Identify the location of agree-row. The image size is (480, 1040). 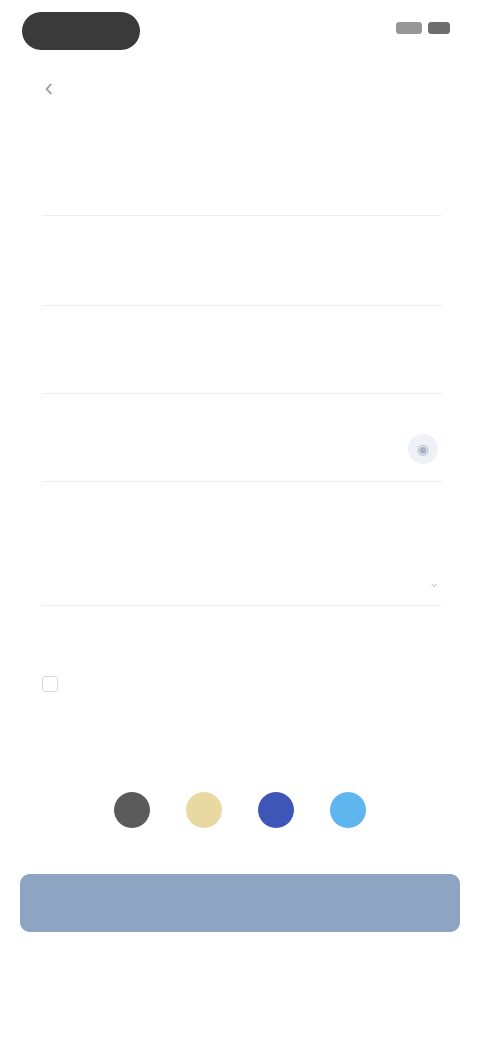
(55, 684).